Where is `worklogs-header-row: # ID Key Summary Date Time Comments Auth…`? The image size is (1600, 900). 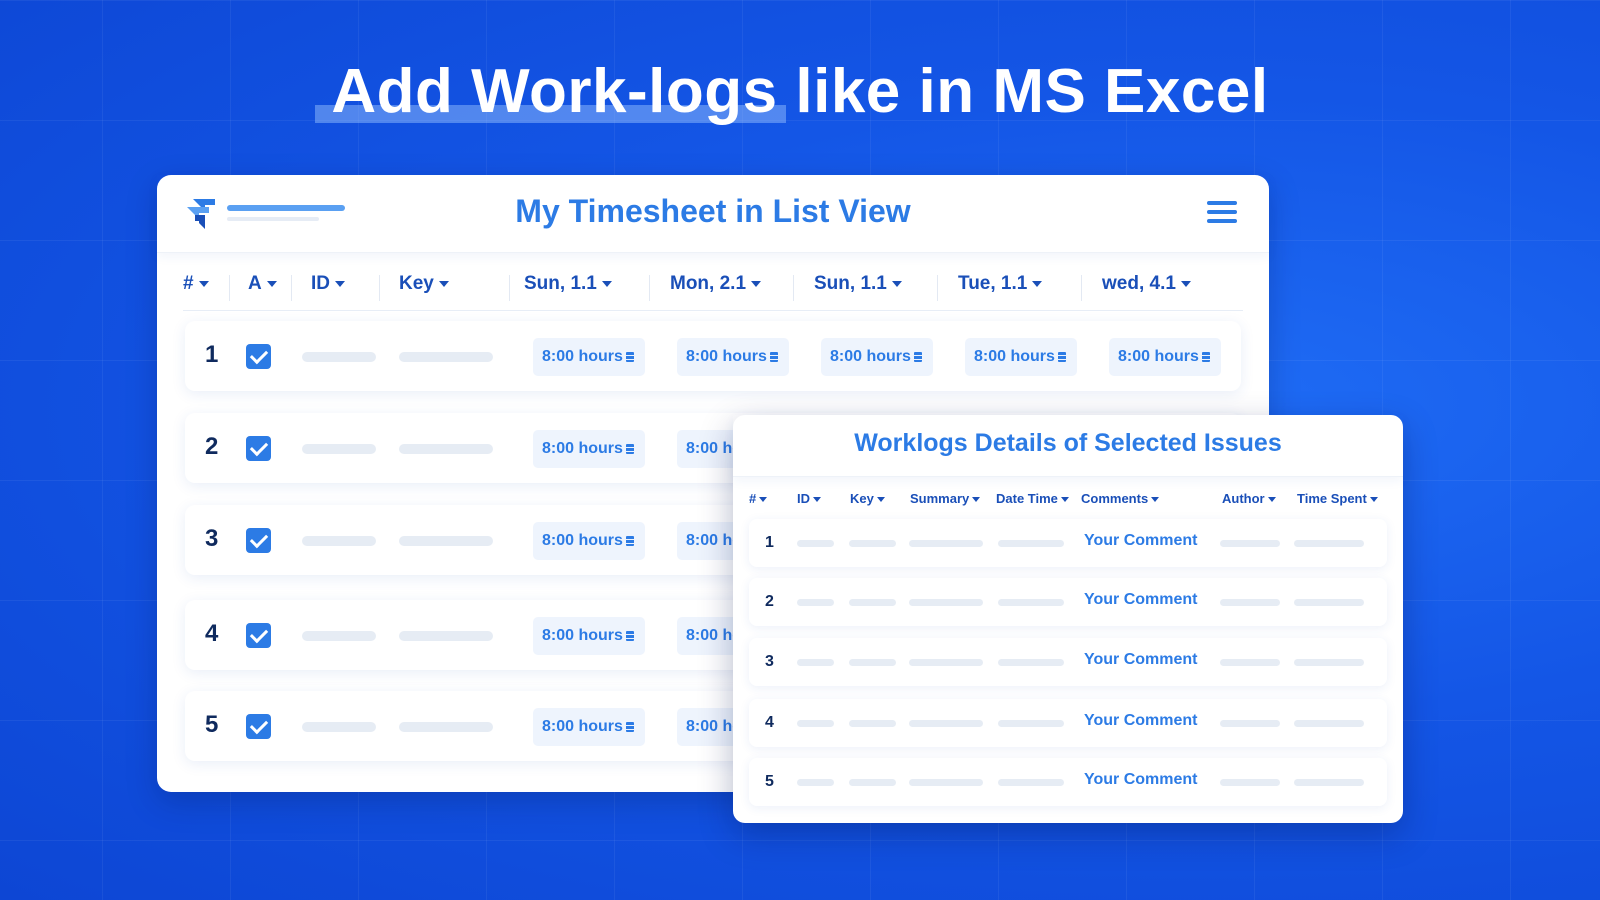 worklogs-header-row: # ID Key Summary Date Time Comments Auth… is located at coordinates (1068, 501).